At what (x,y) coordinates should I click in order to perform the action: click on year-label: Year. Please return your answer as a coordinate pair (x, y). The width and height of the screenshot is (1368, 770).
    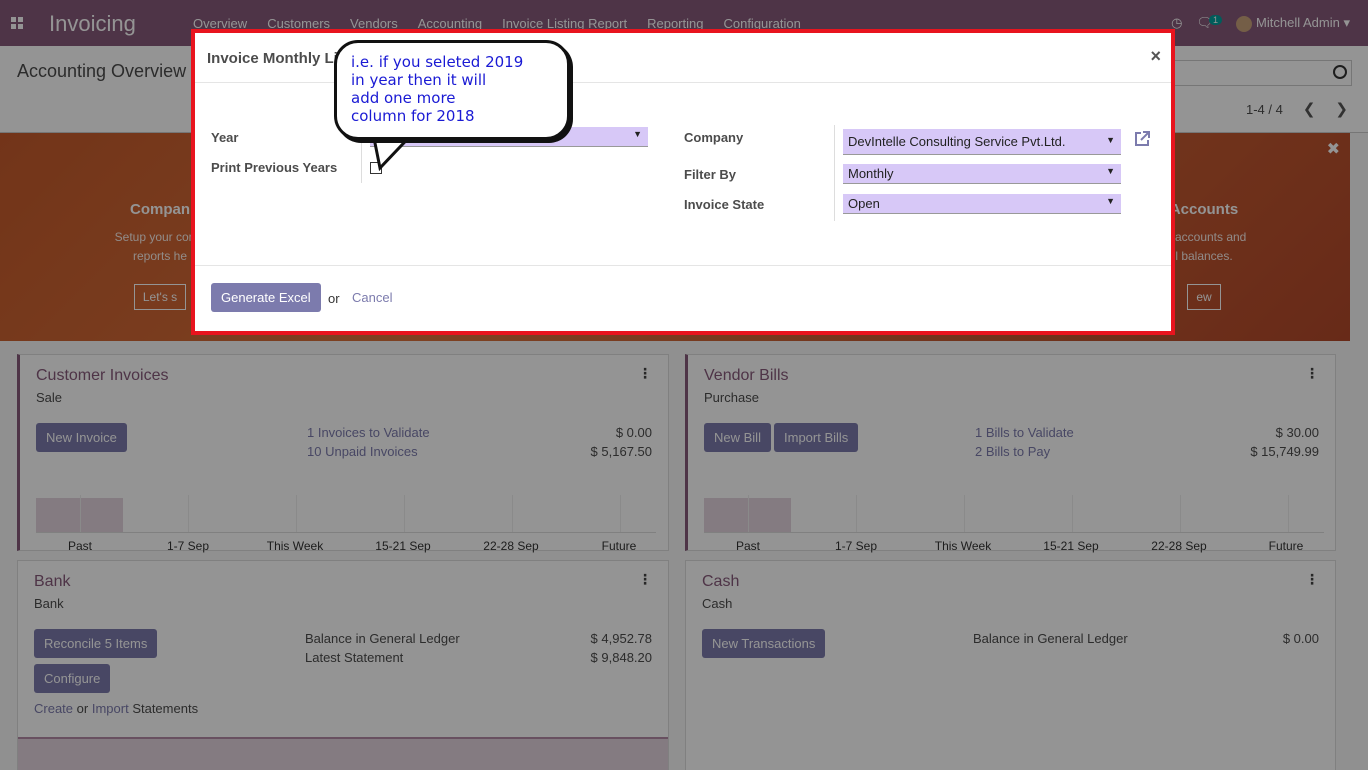
    Looking at the image, I should click on (225, 137).